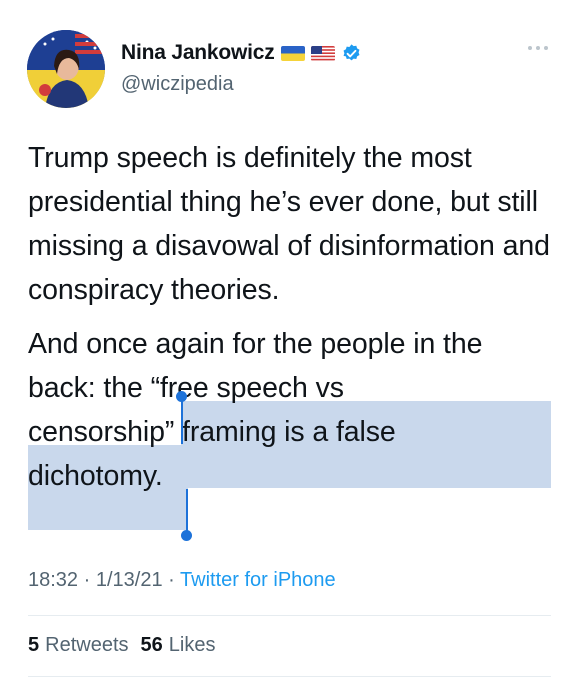 The image size is (579, 680). Describe the element at coordinates (198, 53) in the screenshot. I see `author-name: Nina Jankowicz` at that location.